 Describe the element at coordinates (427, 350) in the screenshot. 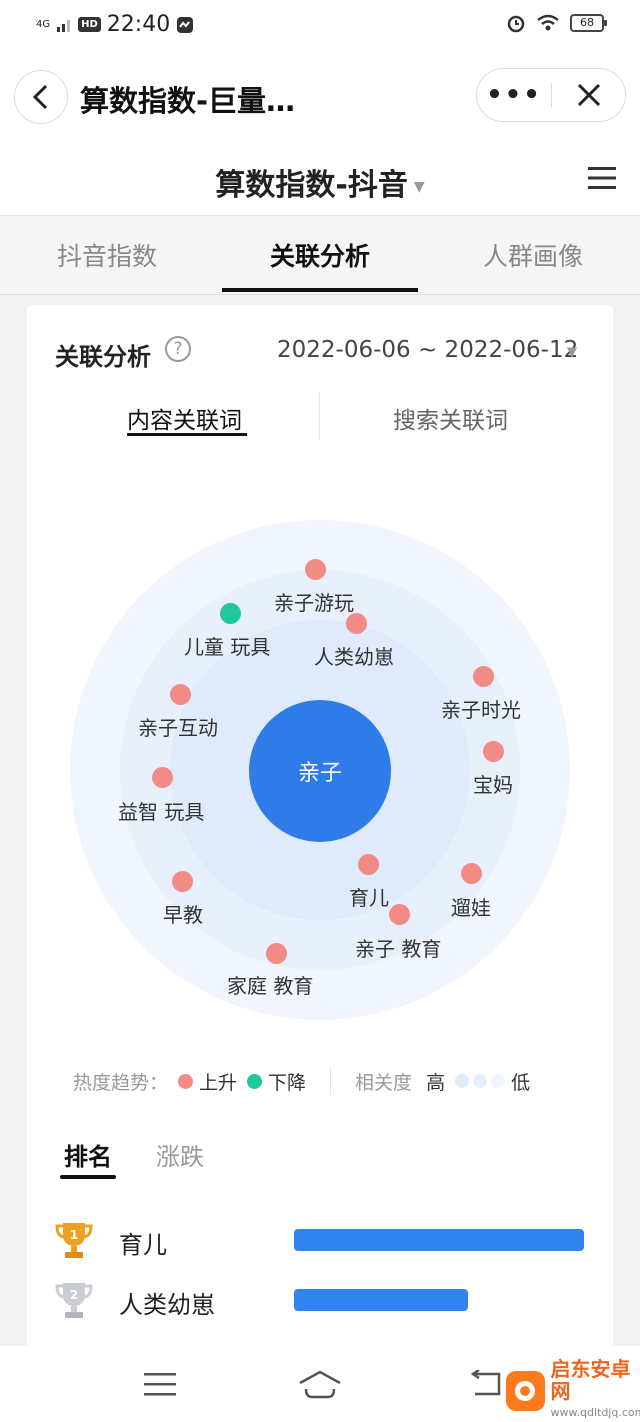

I see `date-range-picker: 2022-06-06 ~ 2022-06-12` at that location.